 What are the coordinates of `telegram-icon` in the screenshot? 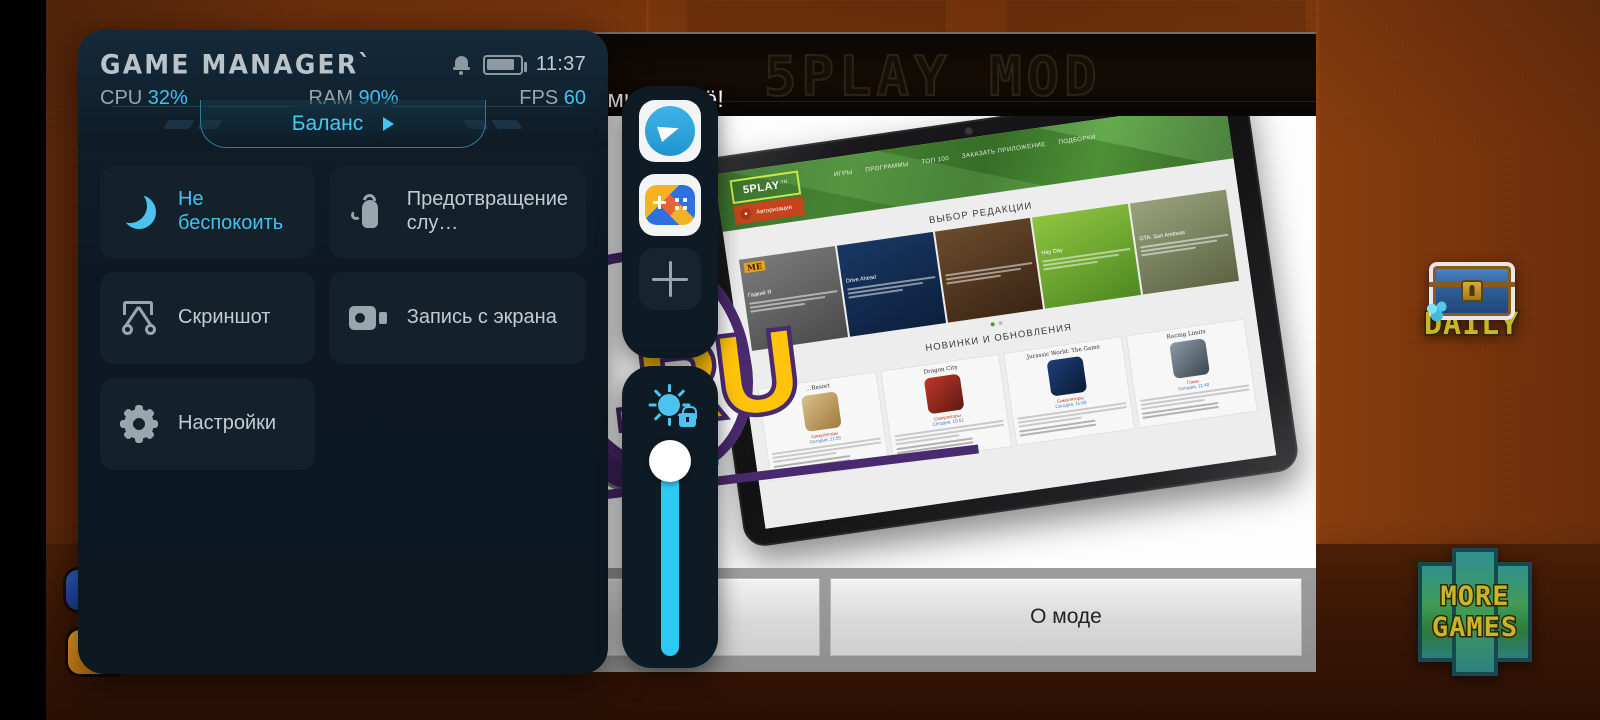 It's located at (670, 131).